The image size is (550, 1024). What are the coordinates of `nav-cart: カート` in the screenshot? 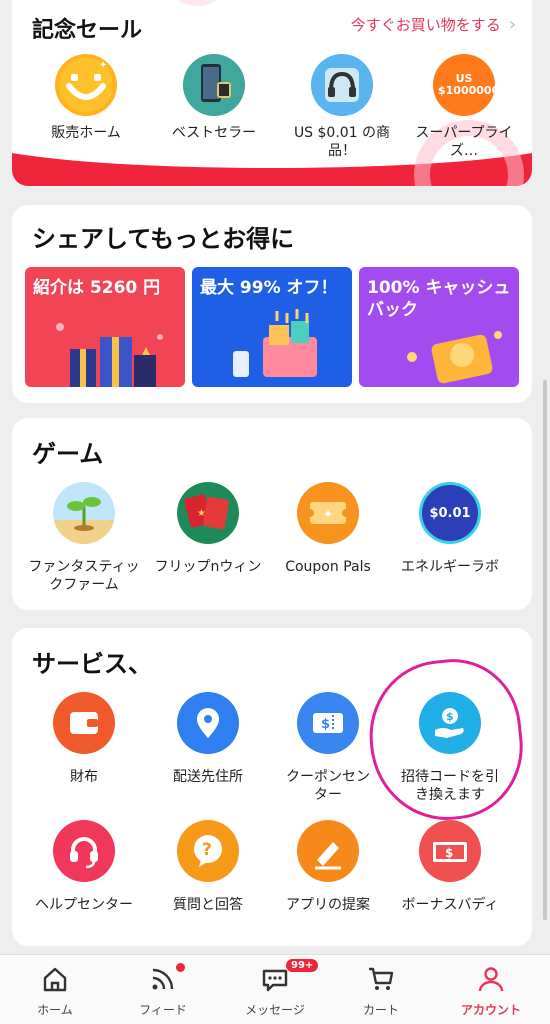 It's located at (381, 990).